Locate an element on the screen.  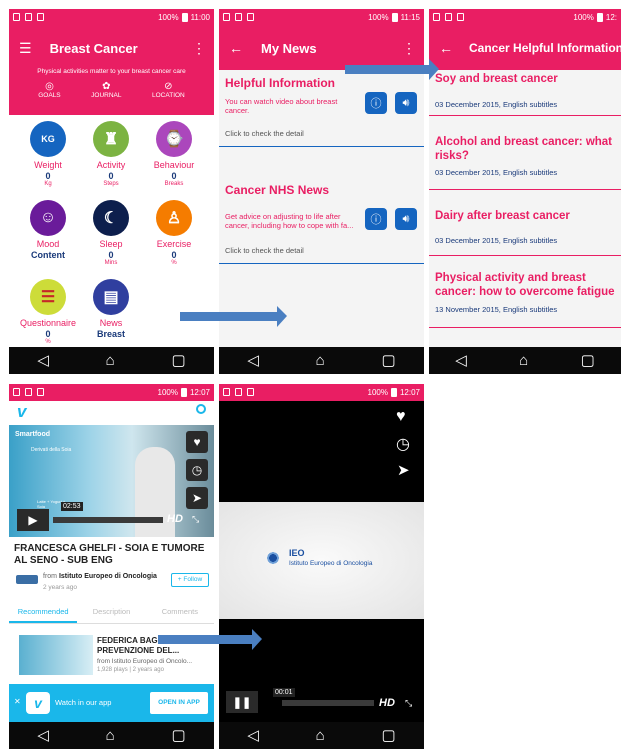
tile-unit: % is located at coordinates (174, 263).